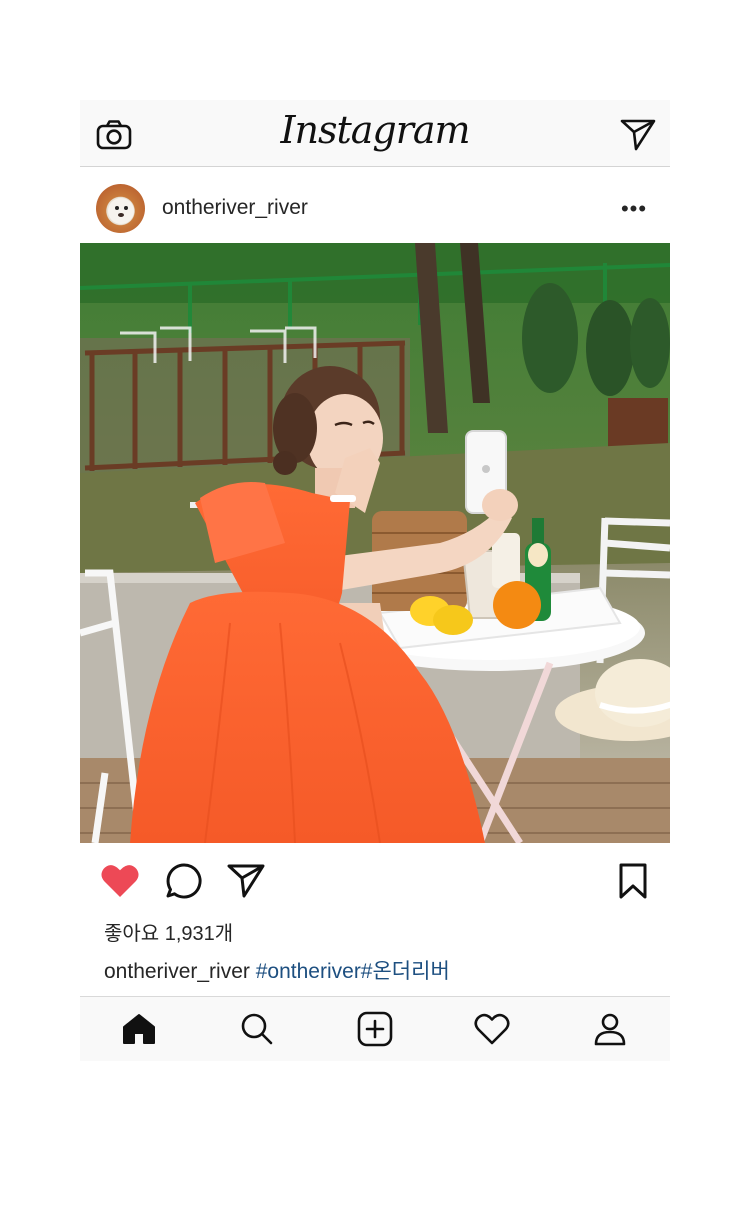 Image resolution: width=750 pixels, height=1214 pixels. I want to click on add-post-icon, so click(375, 1029).